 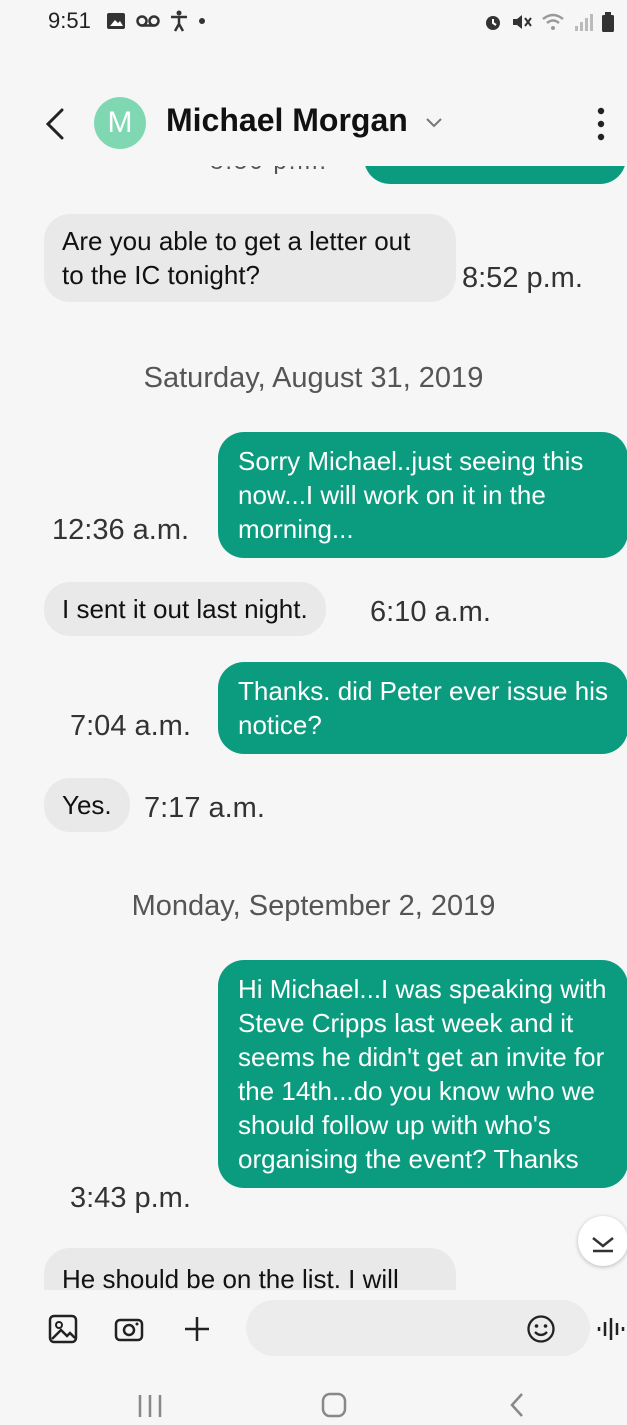 What do you see at coordinates (601, 124) in the screenshot?
I see `more-options-icon` at bounding box center [601, 124].